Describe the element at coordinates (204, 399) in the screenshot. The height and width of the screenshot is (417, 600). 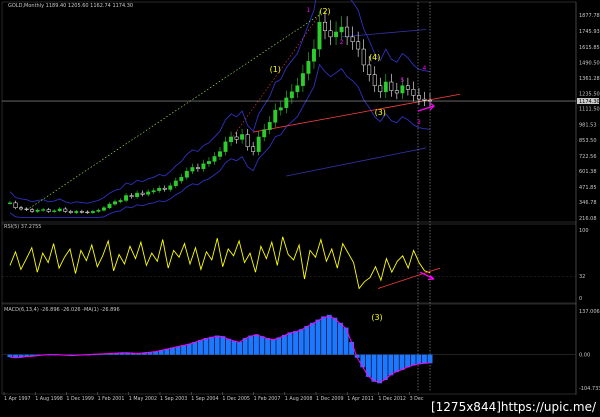
I see `x-axis-tick-label: 1 Sep 2004` at that location.